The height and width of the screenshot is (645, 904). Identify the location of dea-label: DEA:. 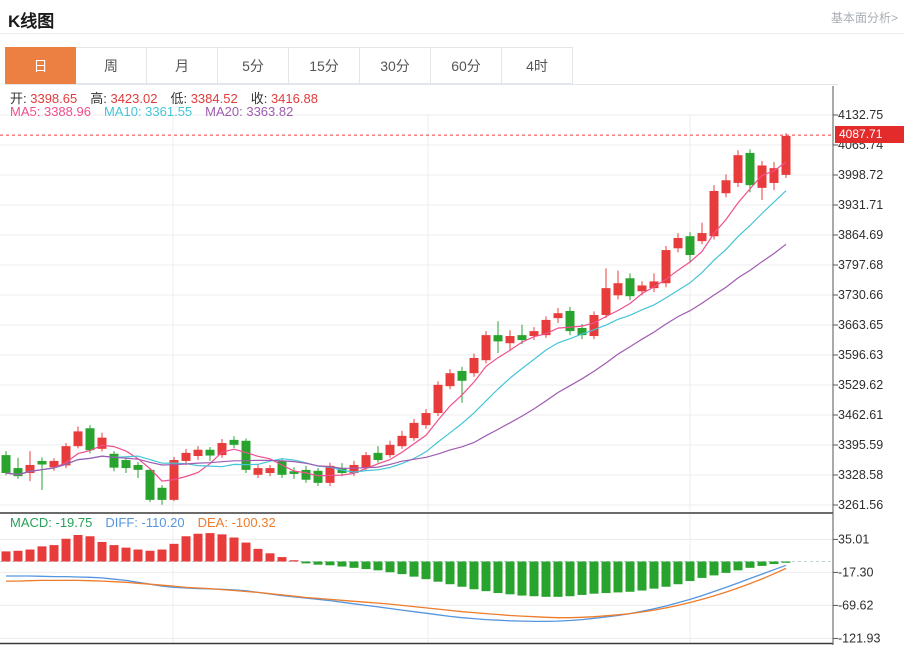
(214, 522).